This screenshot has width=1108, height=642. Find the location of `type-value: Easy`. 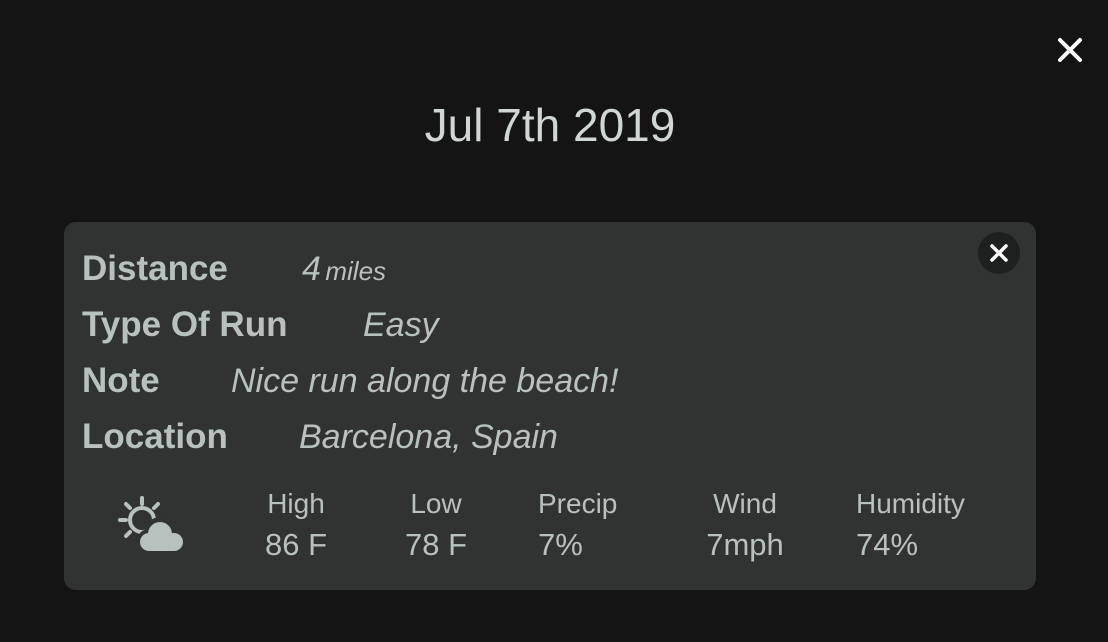

type-value: Easy is located at coordinates (401, 325).